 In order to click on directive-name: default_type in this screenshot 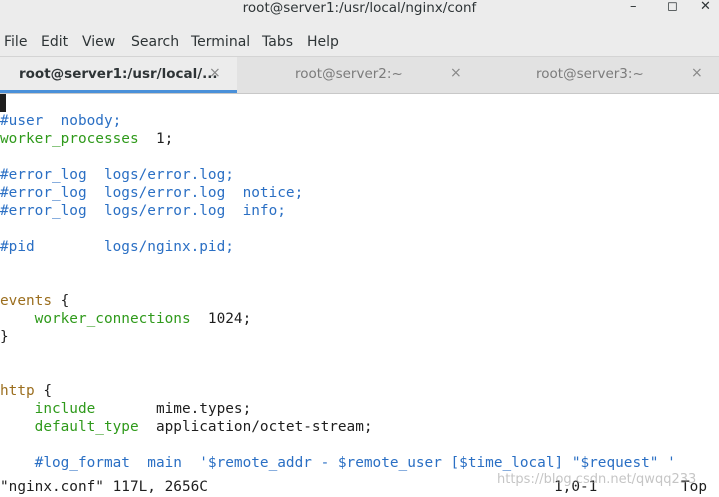, I will do `click(86, 427)`.